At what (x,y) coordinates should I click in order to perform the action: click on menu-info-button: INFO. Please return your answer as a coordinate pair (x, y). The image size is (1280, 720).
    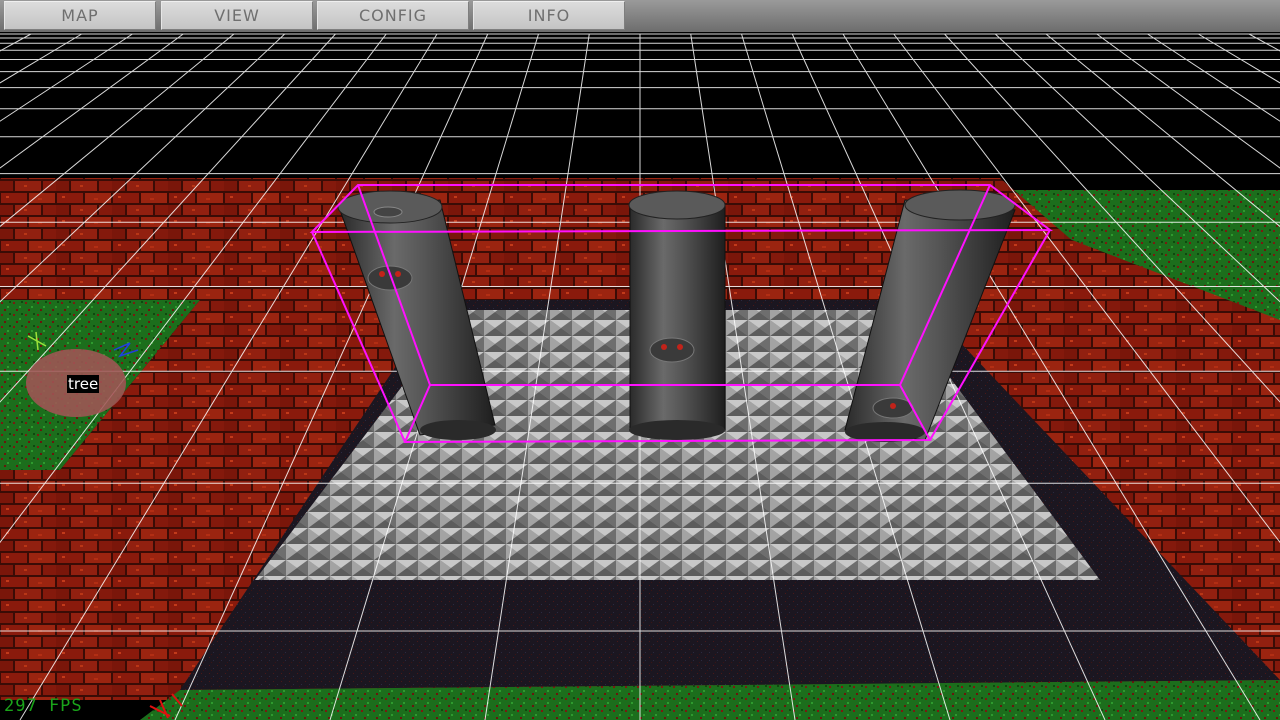
    Looking at the image, I should click on (549, 15).